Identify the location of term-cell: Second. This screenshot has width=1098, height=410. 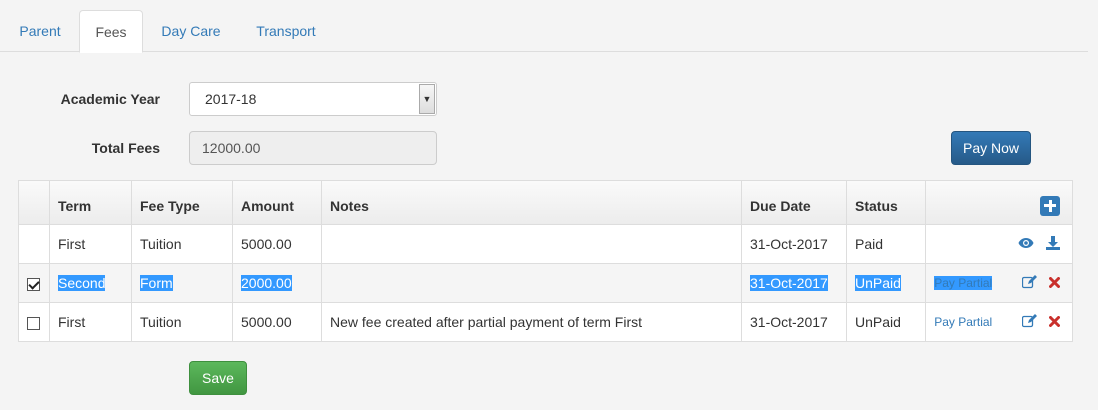
(90, 283).